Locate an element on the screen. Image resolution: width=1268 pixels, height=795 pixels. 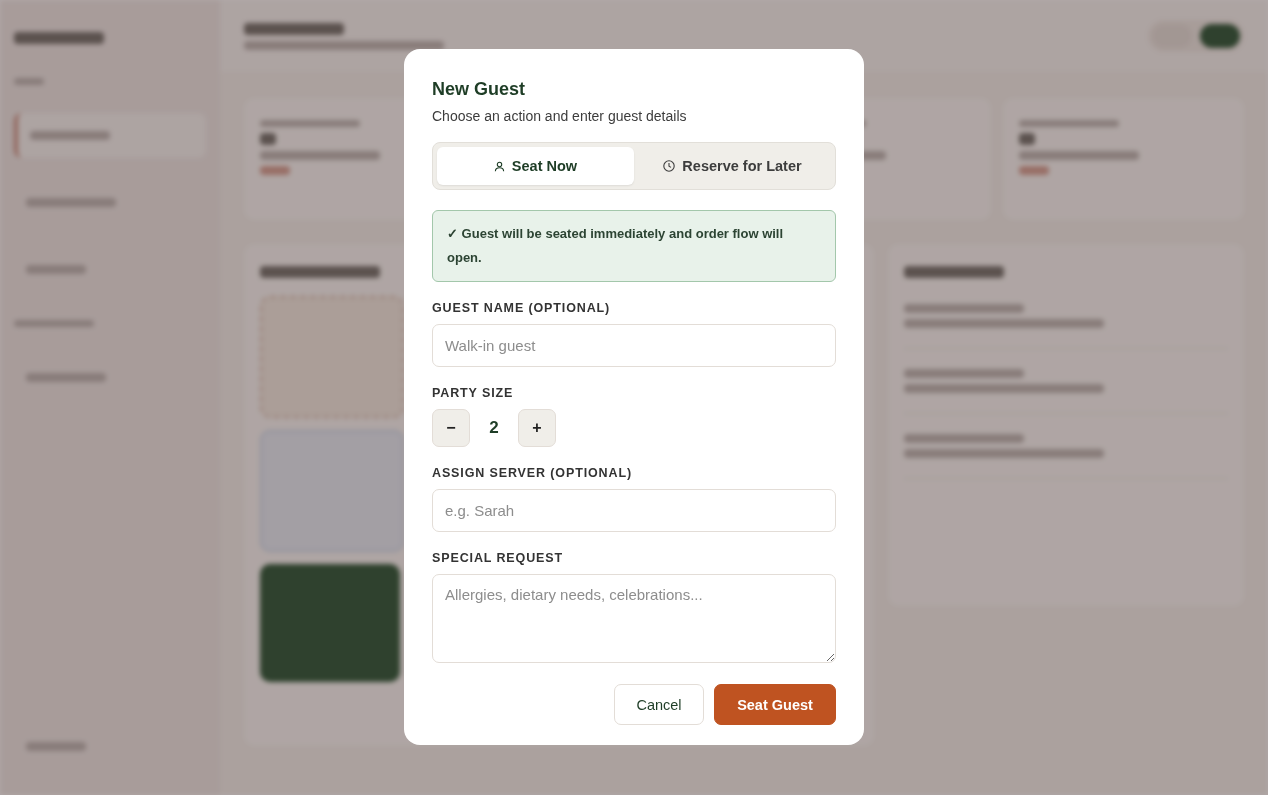
seat-guest-button: Seat Guest is located at coordinates (775, 704).